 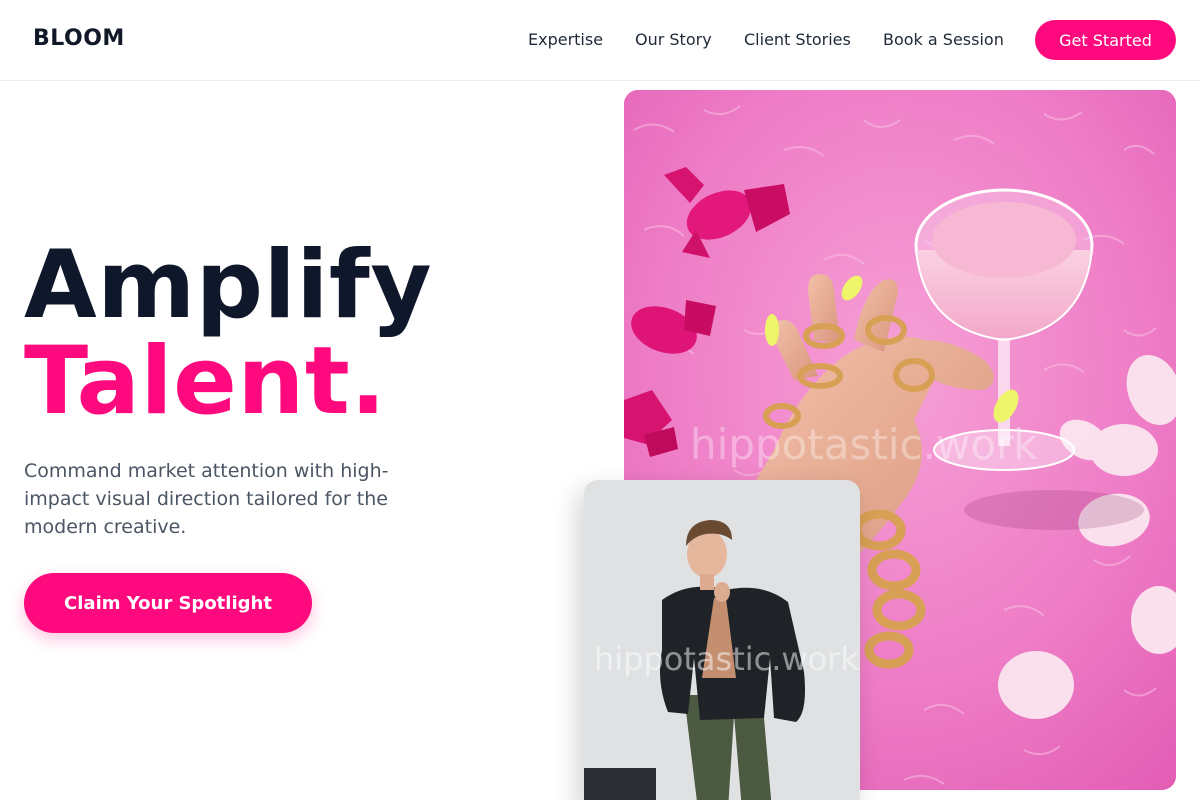 I want to click on nav-link-expertise: Expertise, so click(x=565, y=39).